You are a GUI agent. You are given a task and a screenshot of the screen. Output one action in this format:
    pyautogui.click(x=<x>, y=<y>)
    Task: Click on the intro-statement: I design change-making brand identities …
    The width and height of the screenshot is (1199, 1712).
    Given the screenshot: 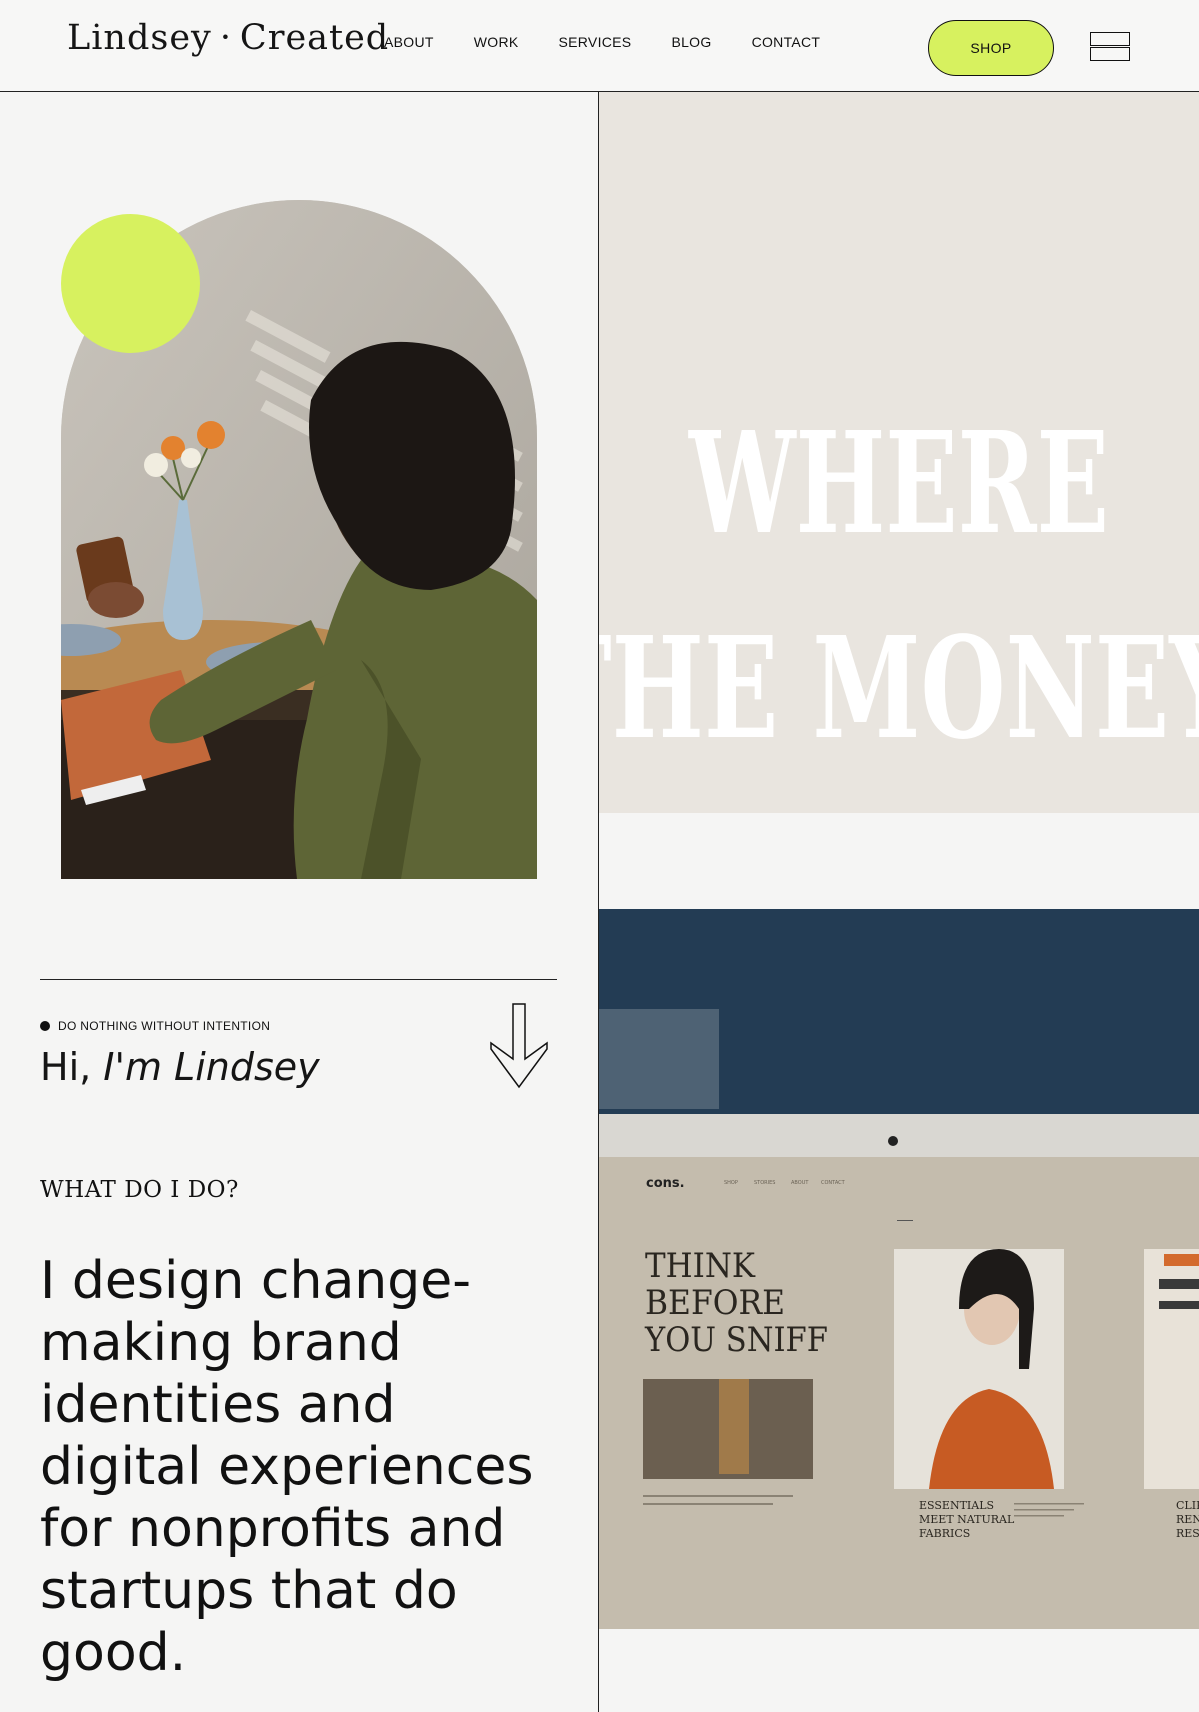 What is the action you would take?
    pyautogui.click(x=287, y=1467)
    